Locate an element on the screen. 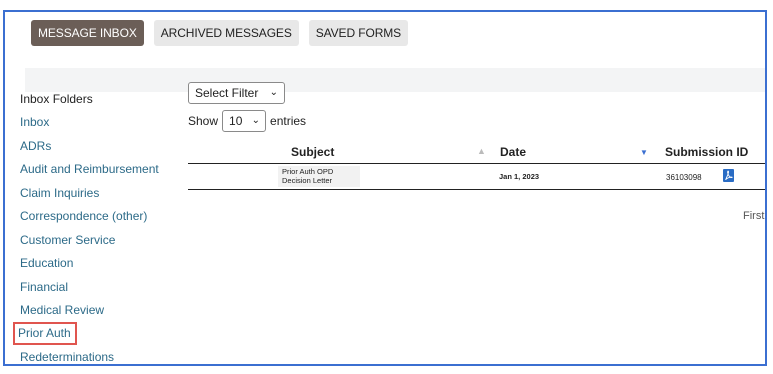 The image size is (773, 374). sidebar-item-medical-review: Medical Review is located at coordinates (62, 310).